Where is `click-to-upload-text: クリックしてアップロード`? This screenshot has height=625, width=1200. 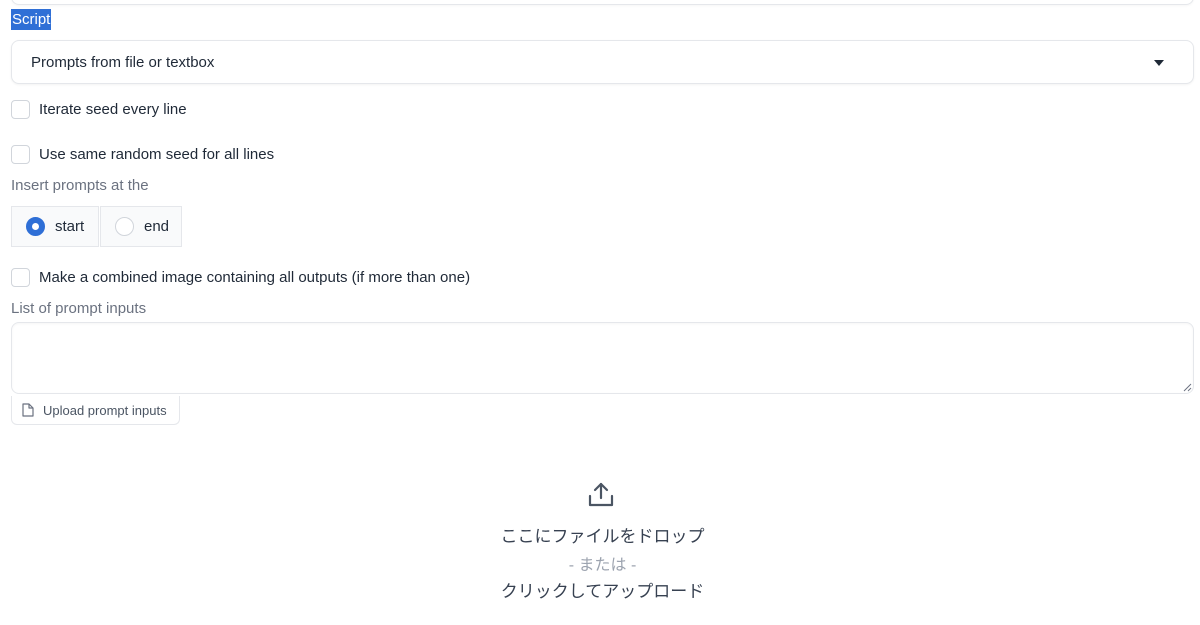
click-to-upload-text: クリックしてアップロード is located at coordinates (602, 591).